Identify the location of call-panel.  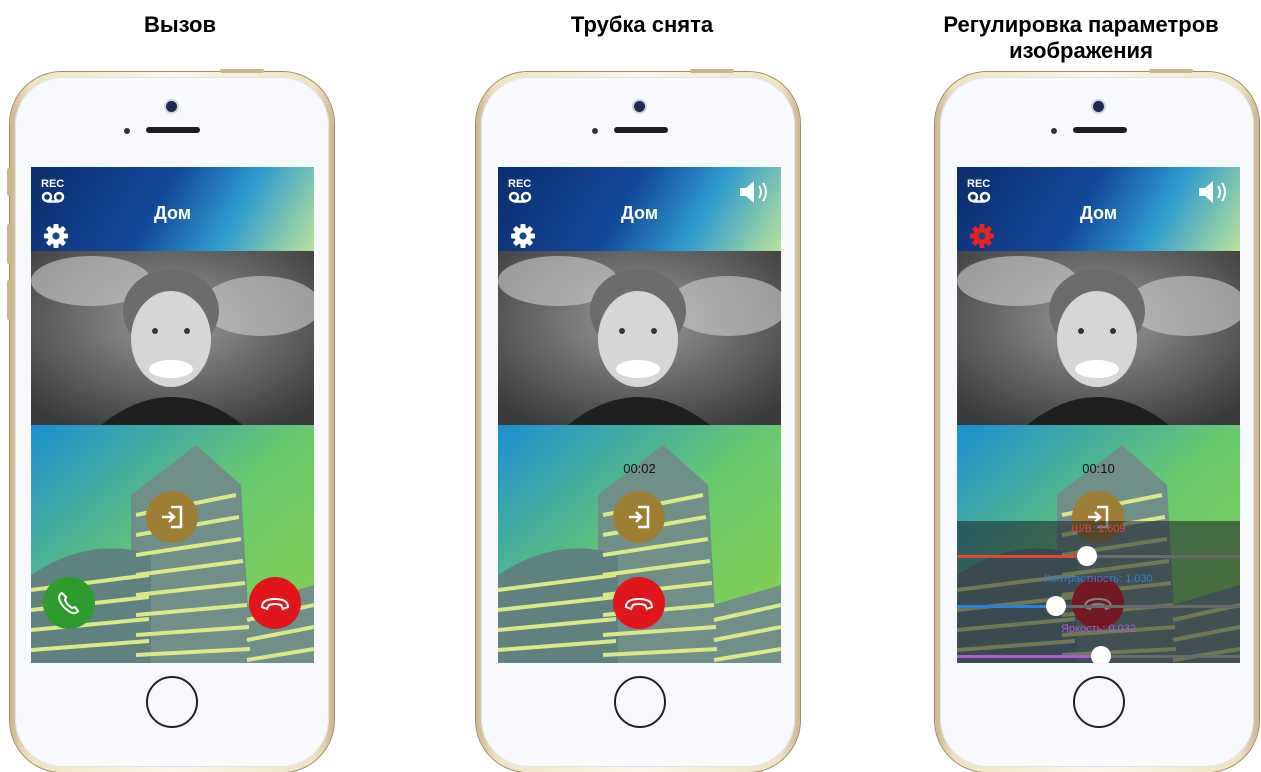
(172, 544).